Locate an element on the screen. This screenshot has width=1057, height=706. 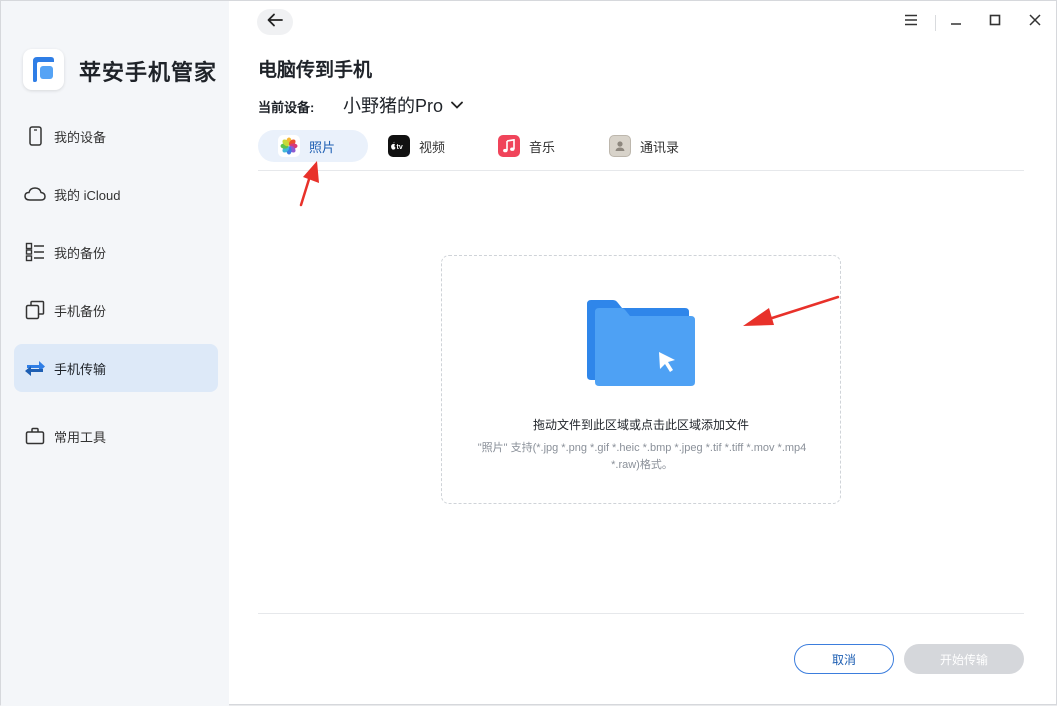
tab-label: 音乐 is located at coordinates (542, 147).